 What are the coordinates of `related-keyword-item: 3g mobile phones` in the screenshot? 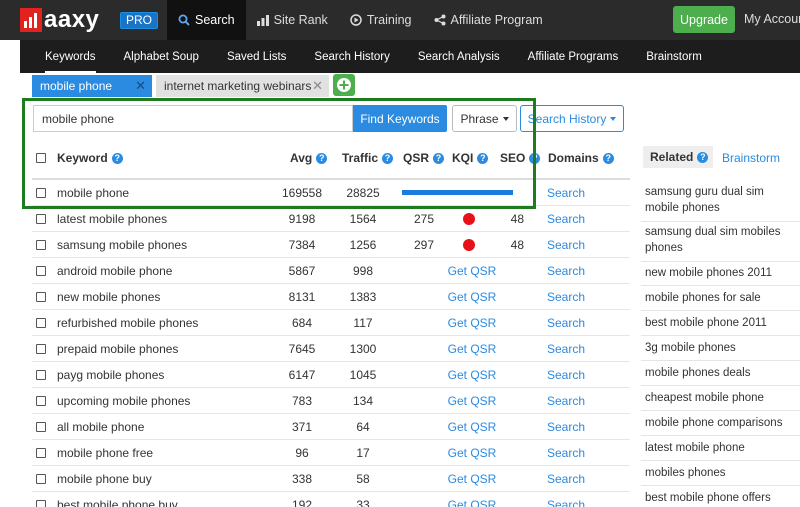 It's located at (720, 348).